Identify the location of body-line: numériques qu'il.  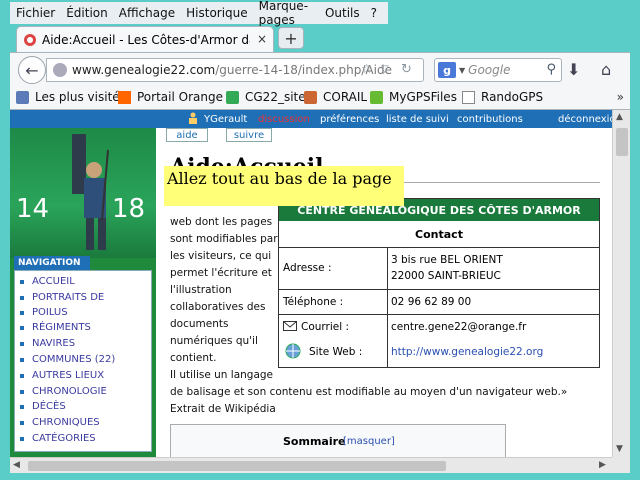
(214, 341).